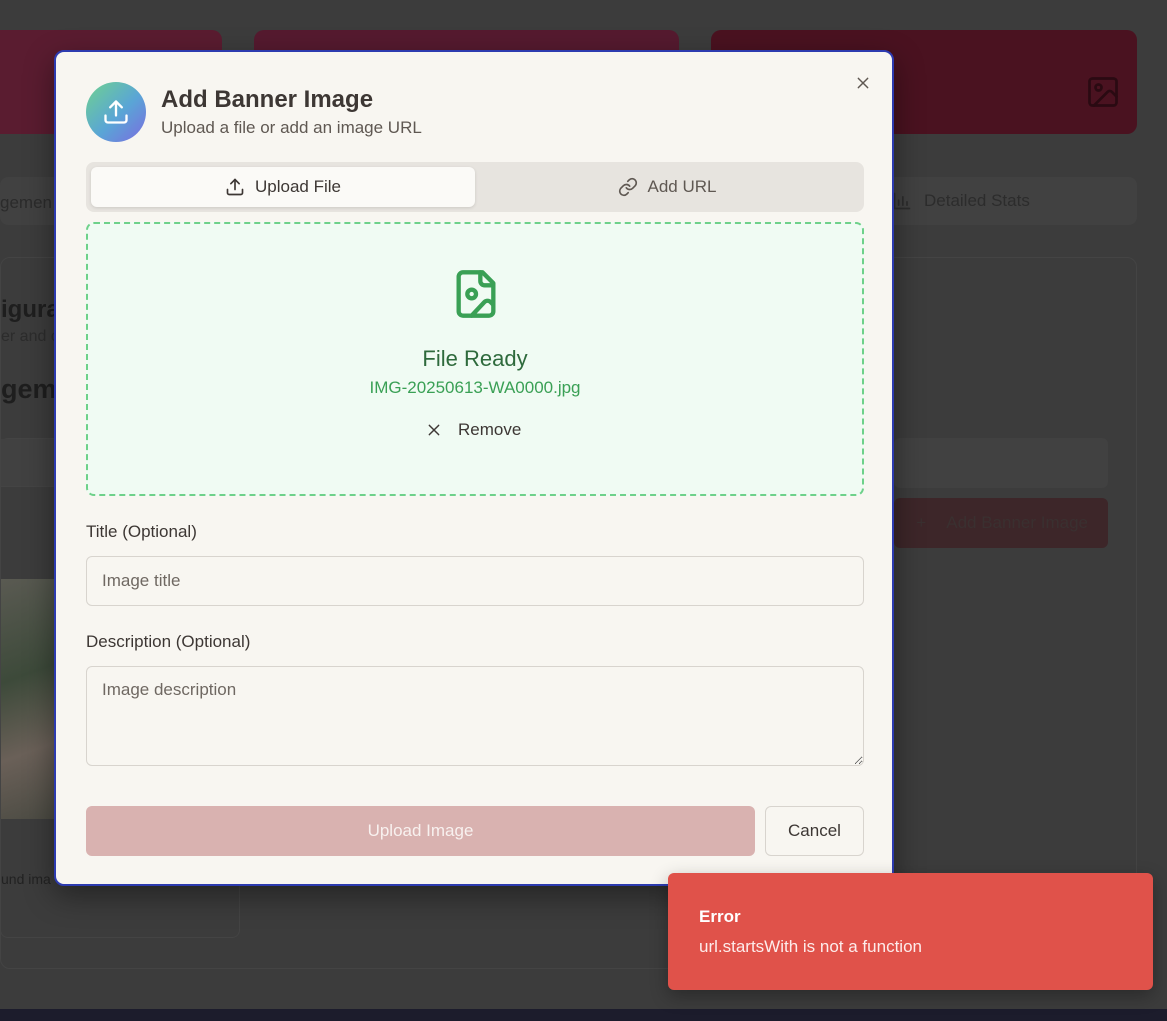 The width and height of the screenshot is (1167, 1021). Describe the element at coordinates (267, 99) in the screenshot. I see `dialog-title: Add Banner Image` at that location.